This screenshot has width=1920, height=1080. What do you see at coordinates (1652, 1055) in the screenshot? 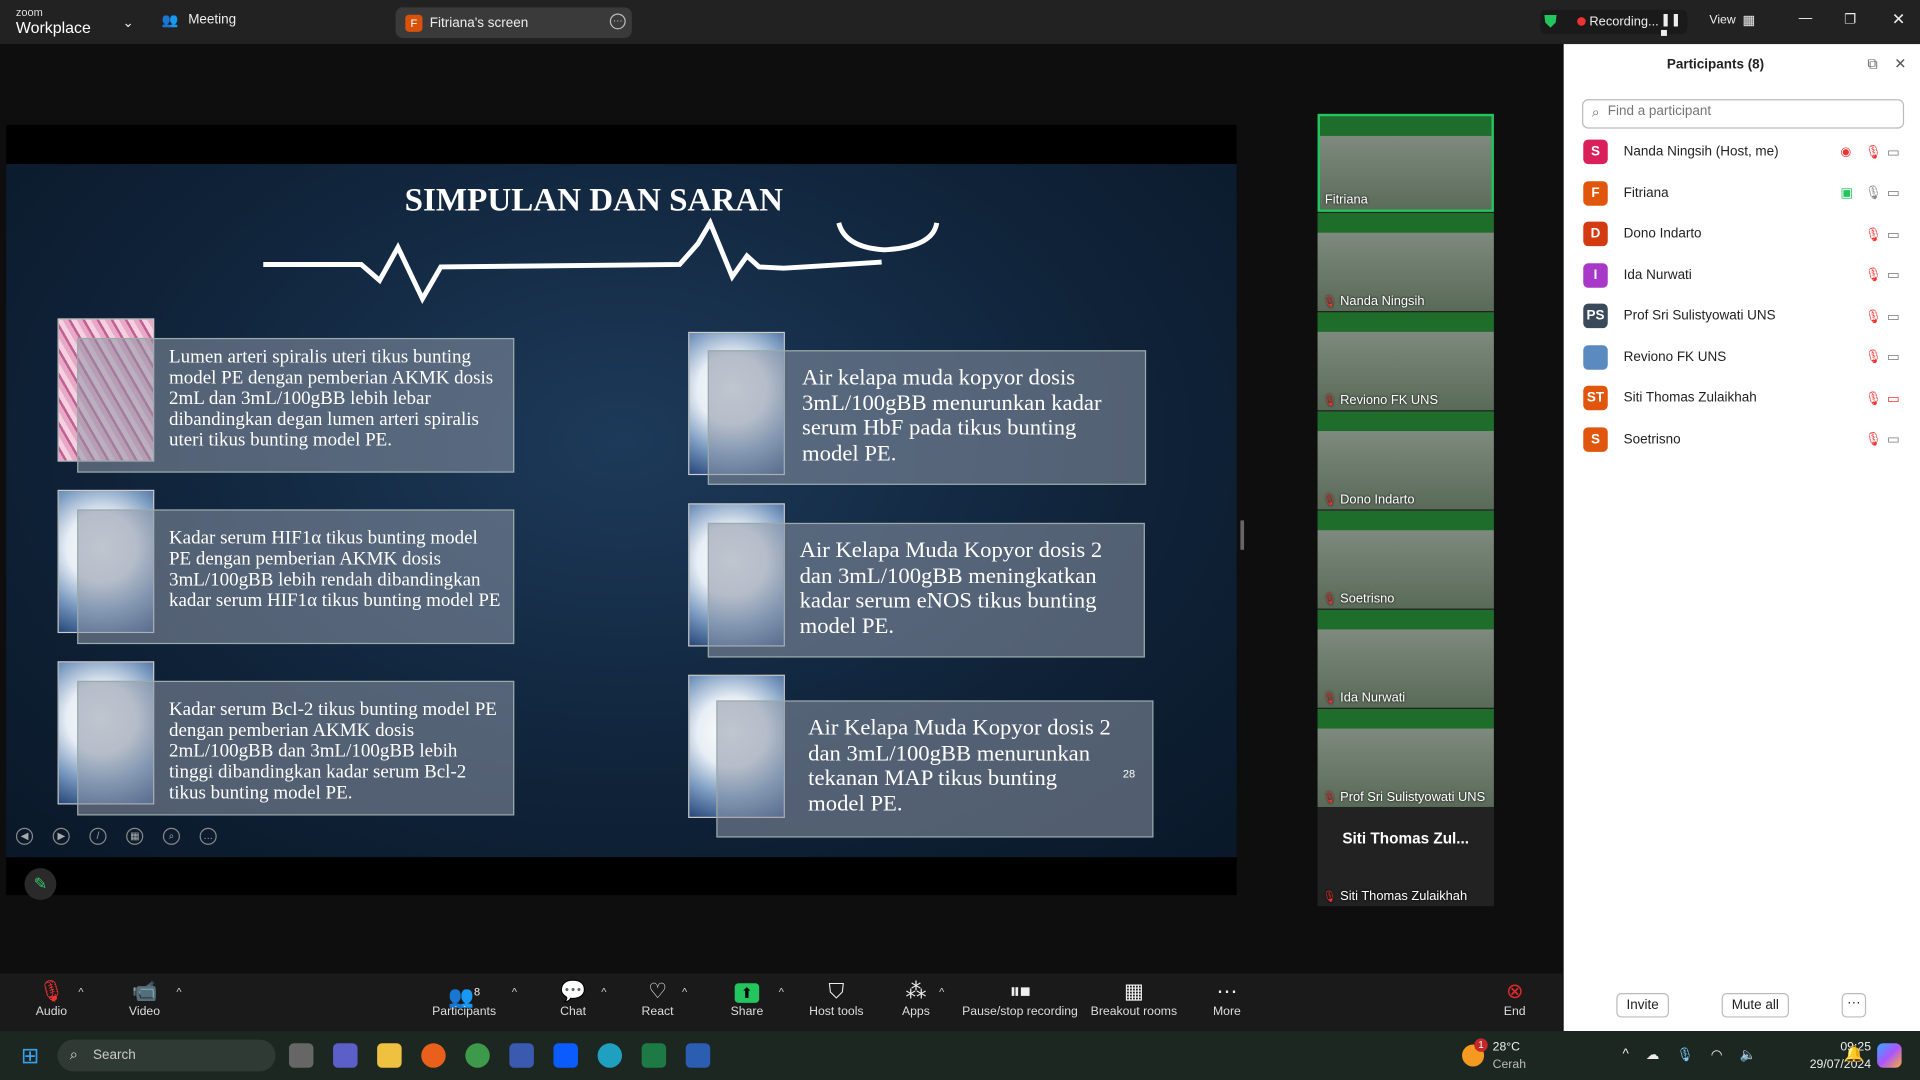
I see `cloud-icon: ☁` at bounding box center [1652, 1055].